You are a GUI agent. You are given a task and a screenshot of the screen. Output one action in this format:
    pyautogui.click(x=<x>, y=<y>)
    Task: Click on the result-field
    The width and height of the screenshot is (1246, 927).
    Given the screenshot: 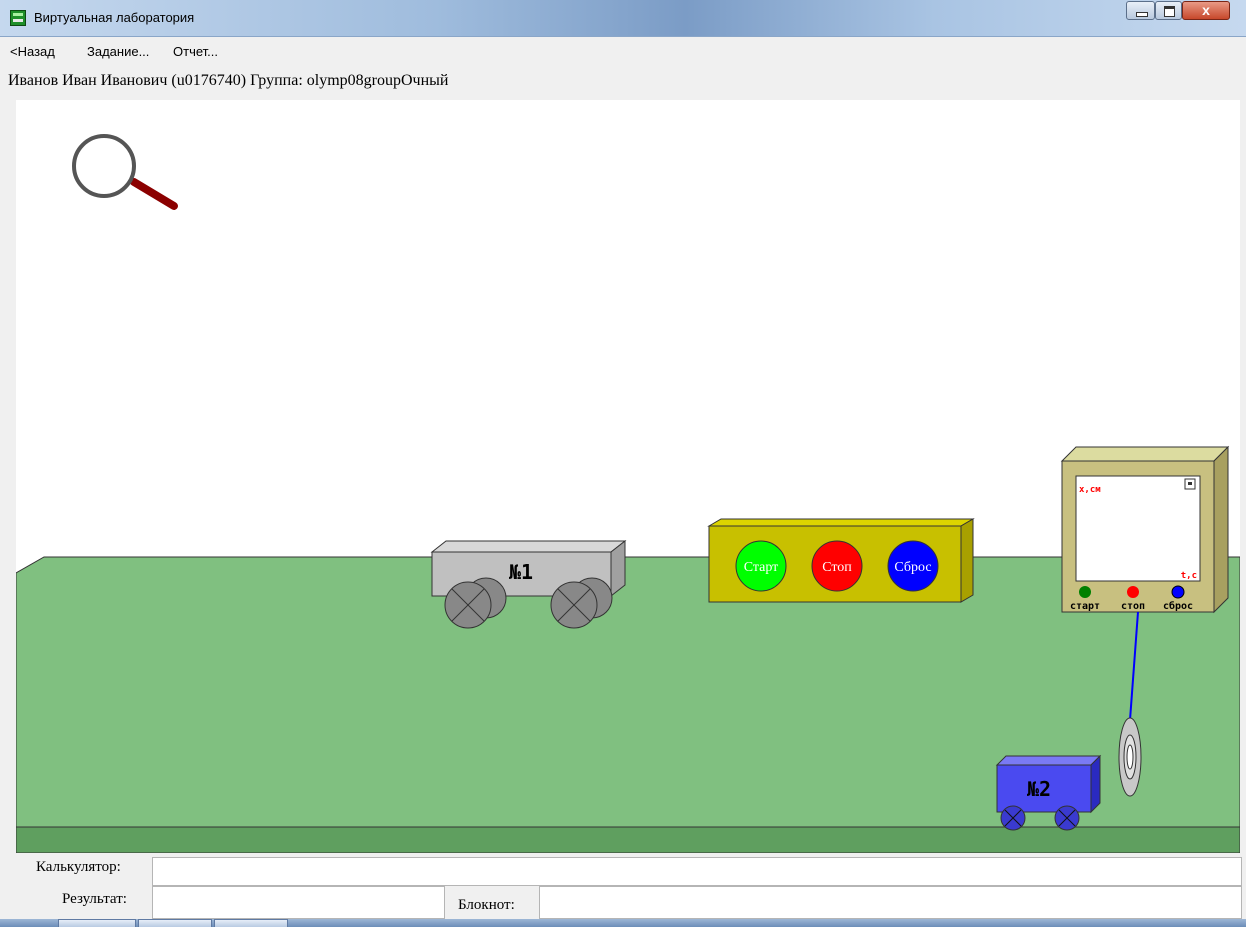 What is the action you would take?
    pyautogui.click(x=298, y=902)
    